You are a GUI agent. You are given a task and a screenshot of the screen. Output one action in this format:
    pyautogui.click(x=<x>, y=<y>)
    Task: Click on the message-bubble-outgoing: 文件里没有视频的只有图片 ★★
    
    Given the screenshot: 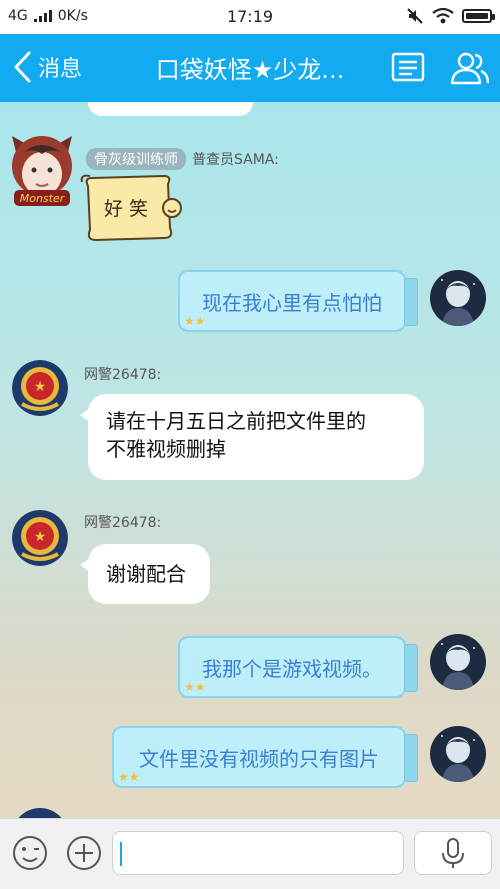 What is the action you would take?
    pyautogui.click(x=265, y=757)
    